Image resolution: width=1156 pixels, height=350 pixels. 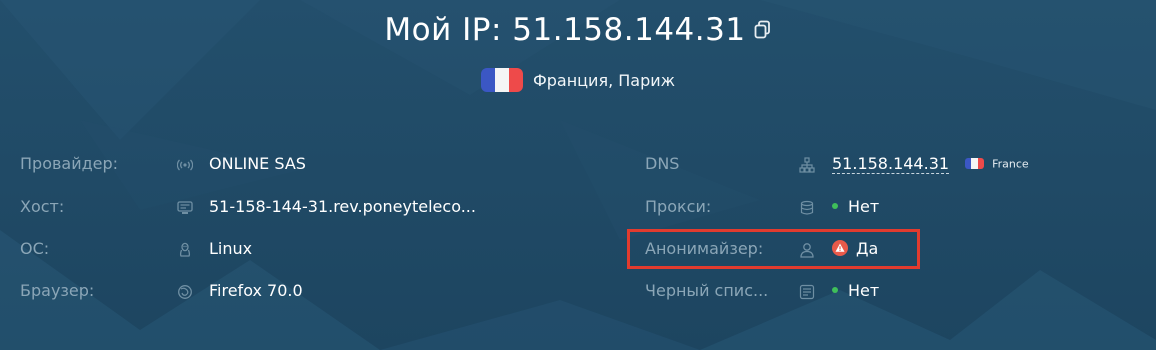 I want to click on os-label: ОС:, so click(x=35, y=248).